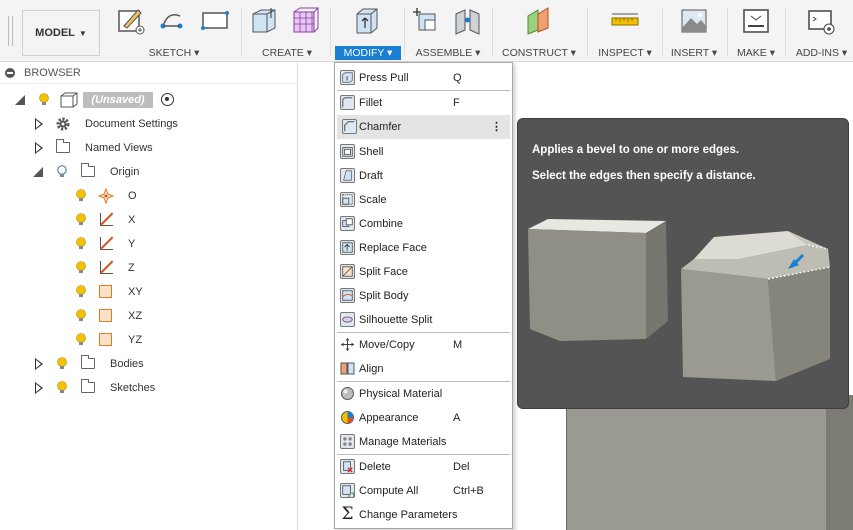 This screenshot has width=853, height=530. I want to click on toolbar-group-modify: MODIFY ▾, so click(368, 31).